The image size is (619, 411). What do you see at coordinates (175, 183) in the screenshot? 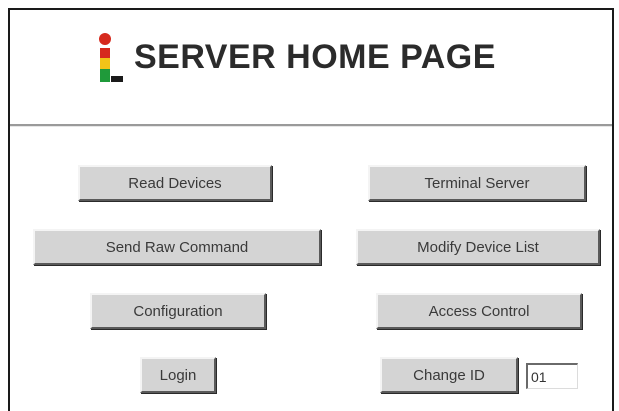
I see `read-devices-button: Read Devices` at bounding box center [175, 183].